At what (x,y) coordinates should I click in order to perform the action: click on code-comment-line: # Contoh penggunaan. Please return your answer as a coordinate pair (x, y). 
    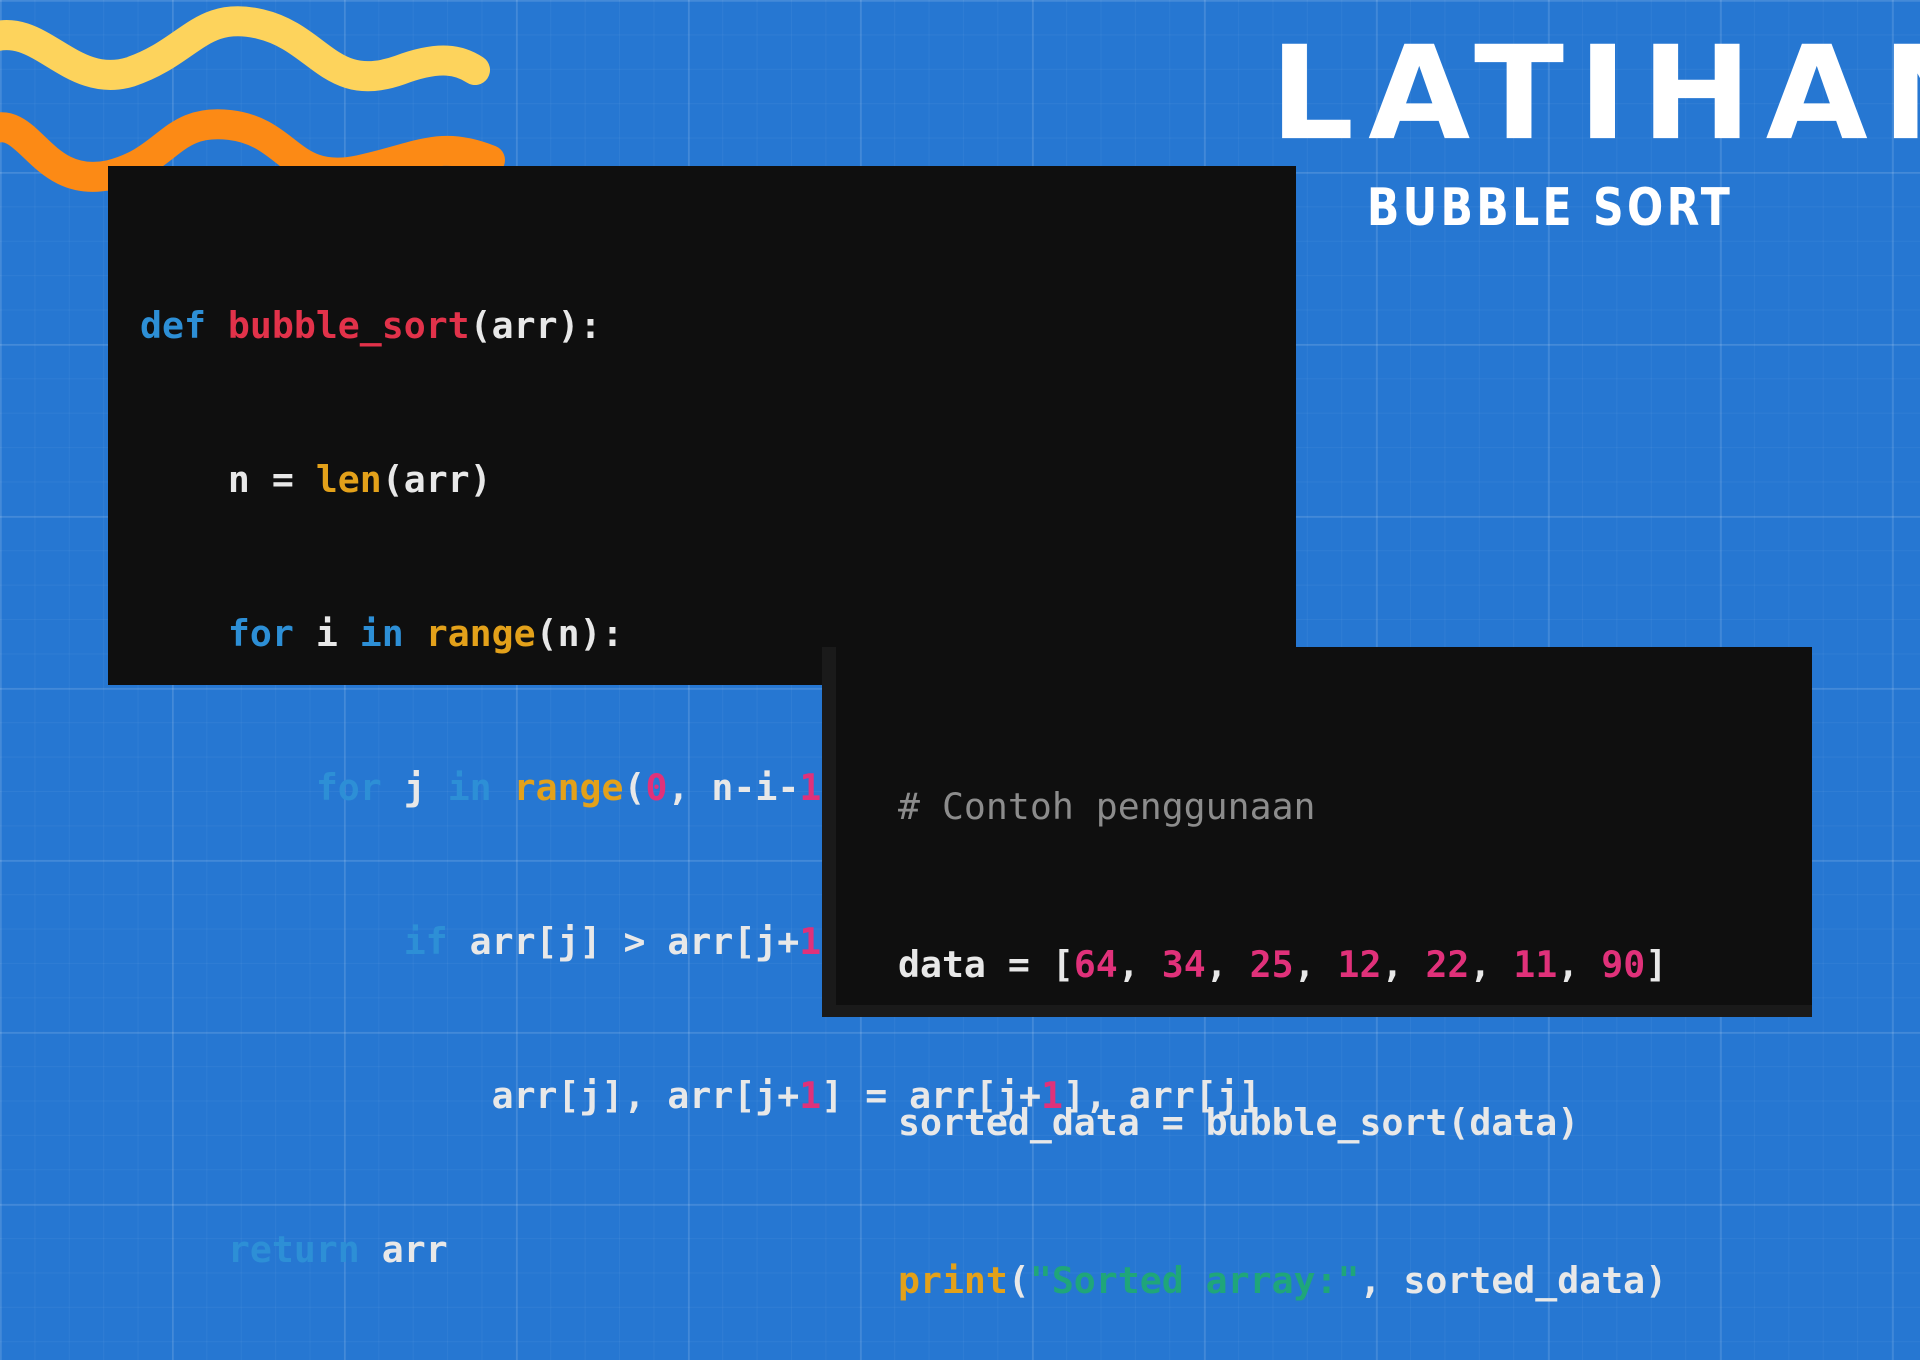
    Looking at the image, I should click on (1355, 807).